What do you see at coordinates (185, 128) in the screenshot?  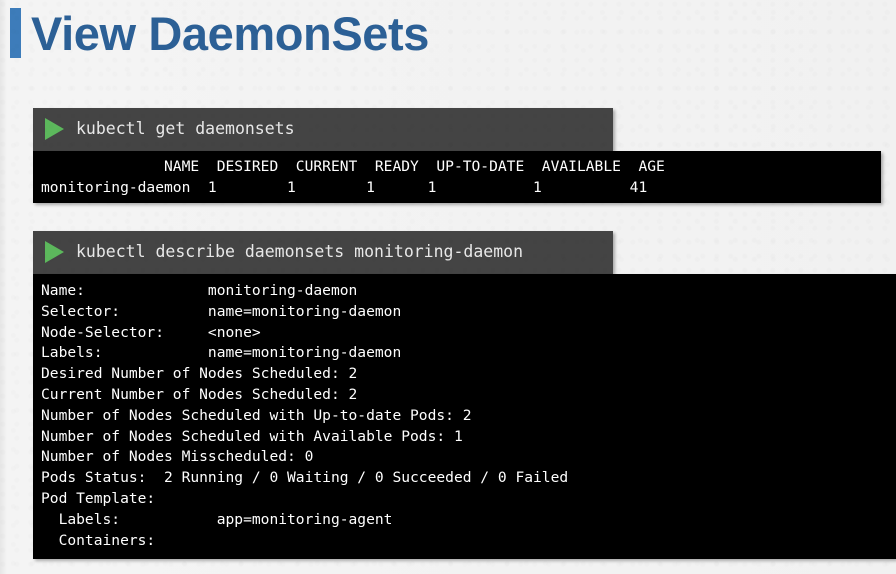 I see `terminal-command-text: kubectl get daemonsets` at bounding box center [185, 128].